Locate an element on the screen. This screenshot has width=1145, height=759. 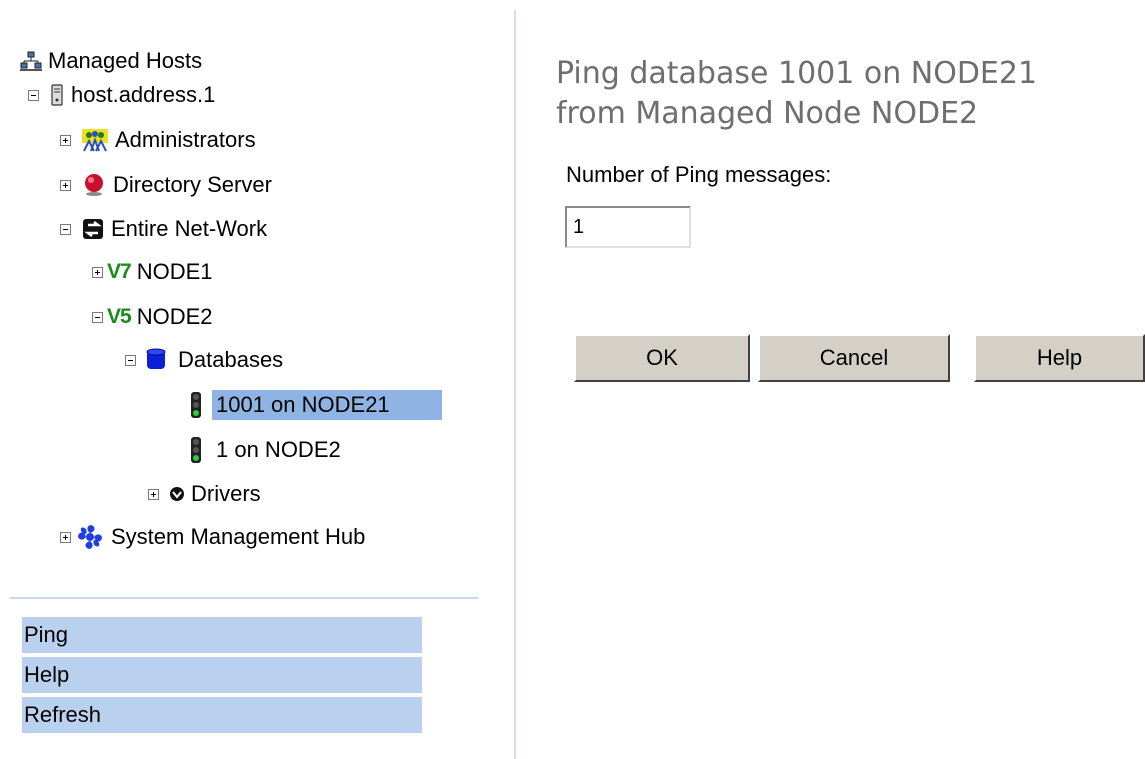
tree-item-administrators: Administrators is located at coordinates (158, 140).